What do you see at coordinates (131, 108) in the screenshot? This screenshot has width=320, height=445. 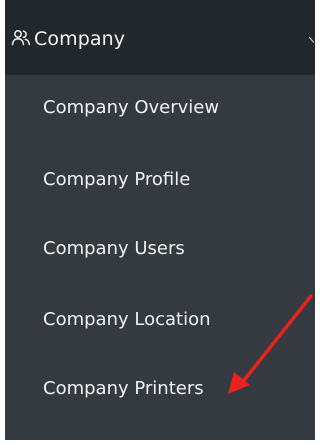 I see `menu-item-company-overview: Company Overview` at bounding box center [131, 108].